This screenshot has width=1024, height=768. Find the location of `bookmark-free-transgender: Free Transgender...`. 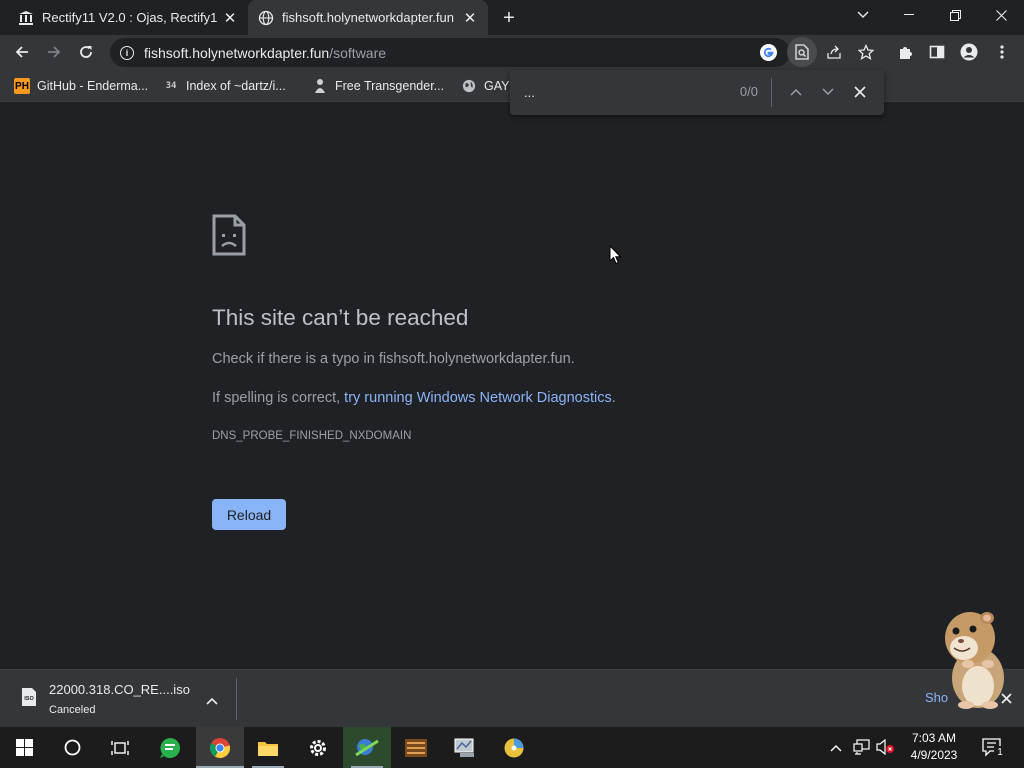

bookmark-free-transgender: Free Transgender... is located at coordinates (378, 86).